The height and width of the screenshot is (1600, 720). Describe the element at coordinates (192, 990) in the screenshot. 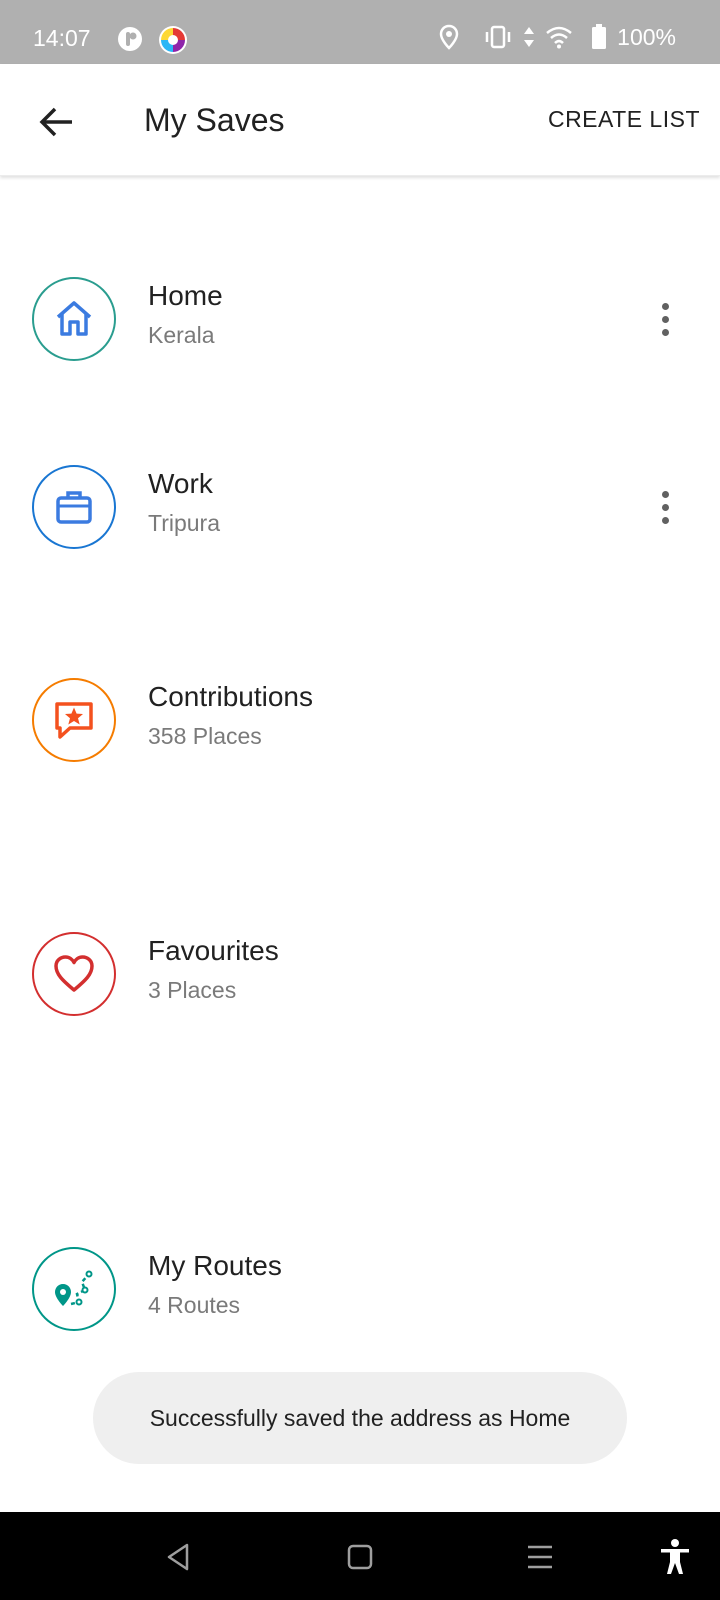

I see `item-subtitle: 3 Places` at that location.